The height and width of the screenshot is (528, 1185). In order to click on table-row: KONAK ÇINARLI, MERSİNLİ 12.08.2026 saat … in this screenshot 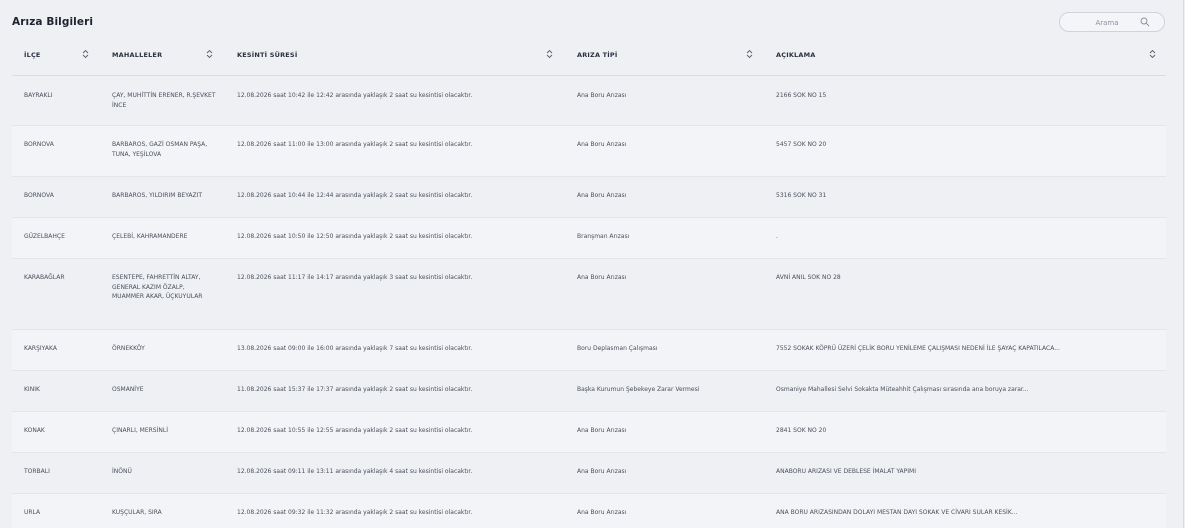, I will do `click(589, 432)`.